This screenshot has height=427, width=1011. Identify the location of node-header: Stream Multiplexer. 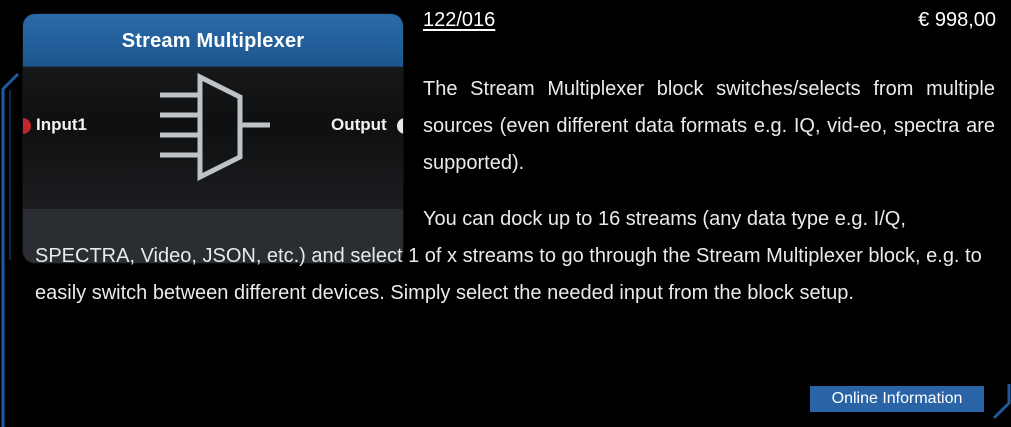
(213, 40).